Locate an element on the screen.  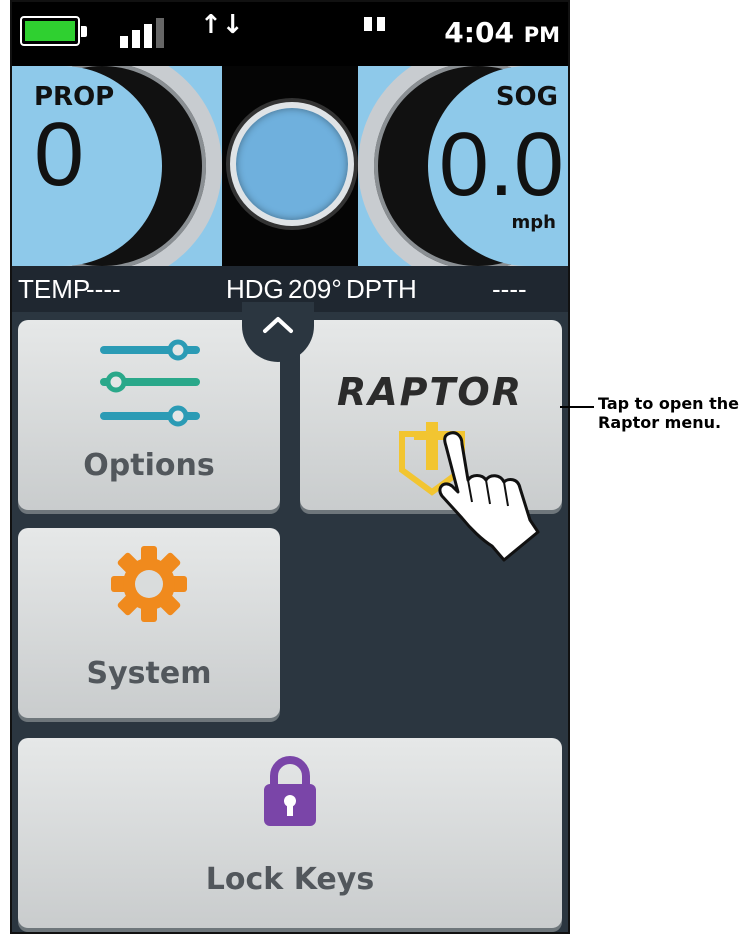
options-label: Options is located at coordinates (149, 465).